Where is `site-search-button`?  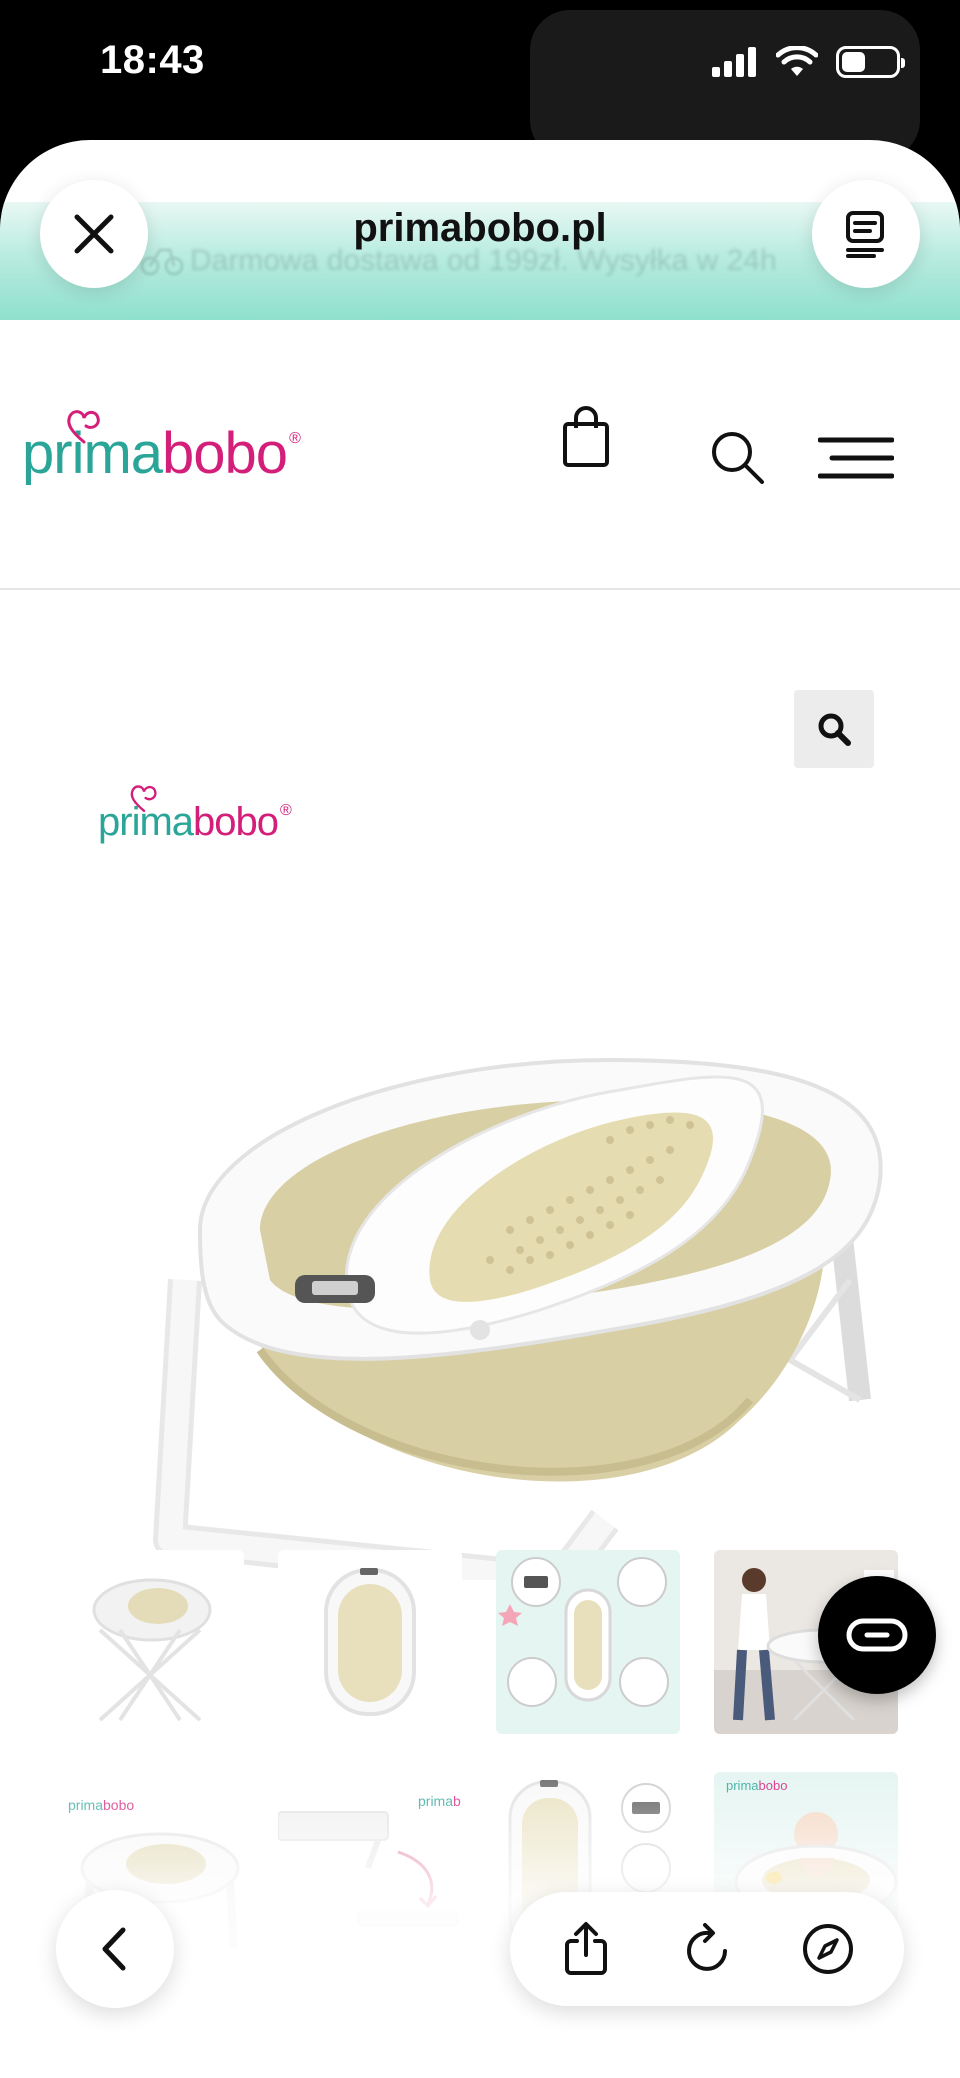
site-search-button is located at coordinates (738, 458).